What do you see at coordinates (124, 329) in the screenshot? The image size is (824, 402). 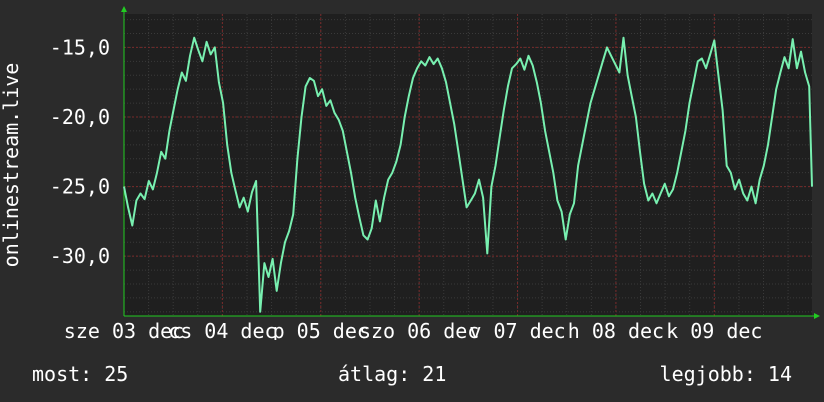 I see `x-tick-label: sze 03 dec` at bounding box center [124, 329].